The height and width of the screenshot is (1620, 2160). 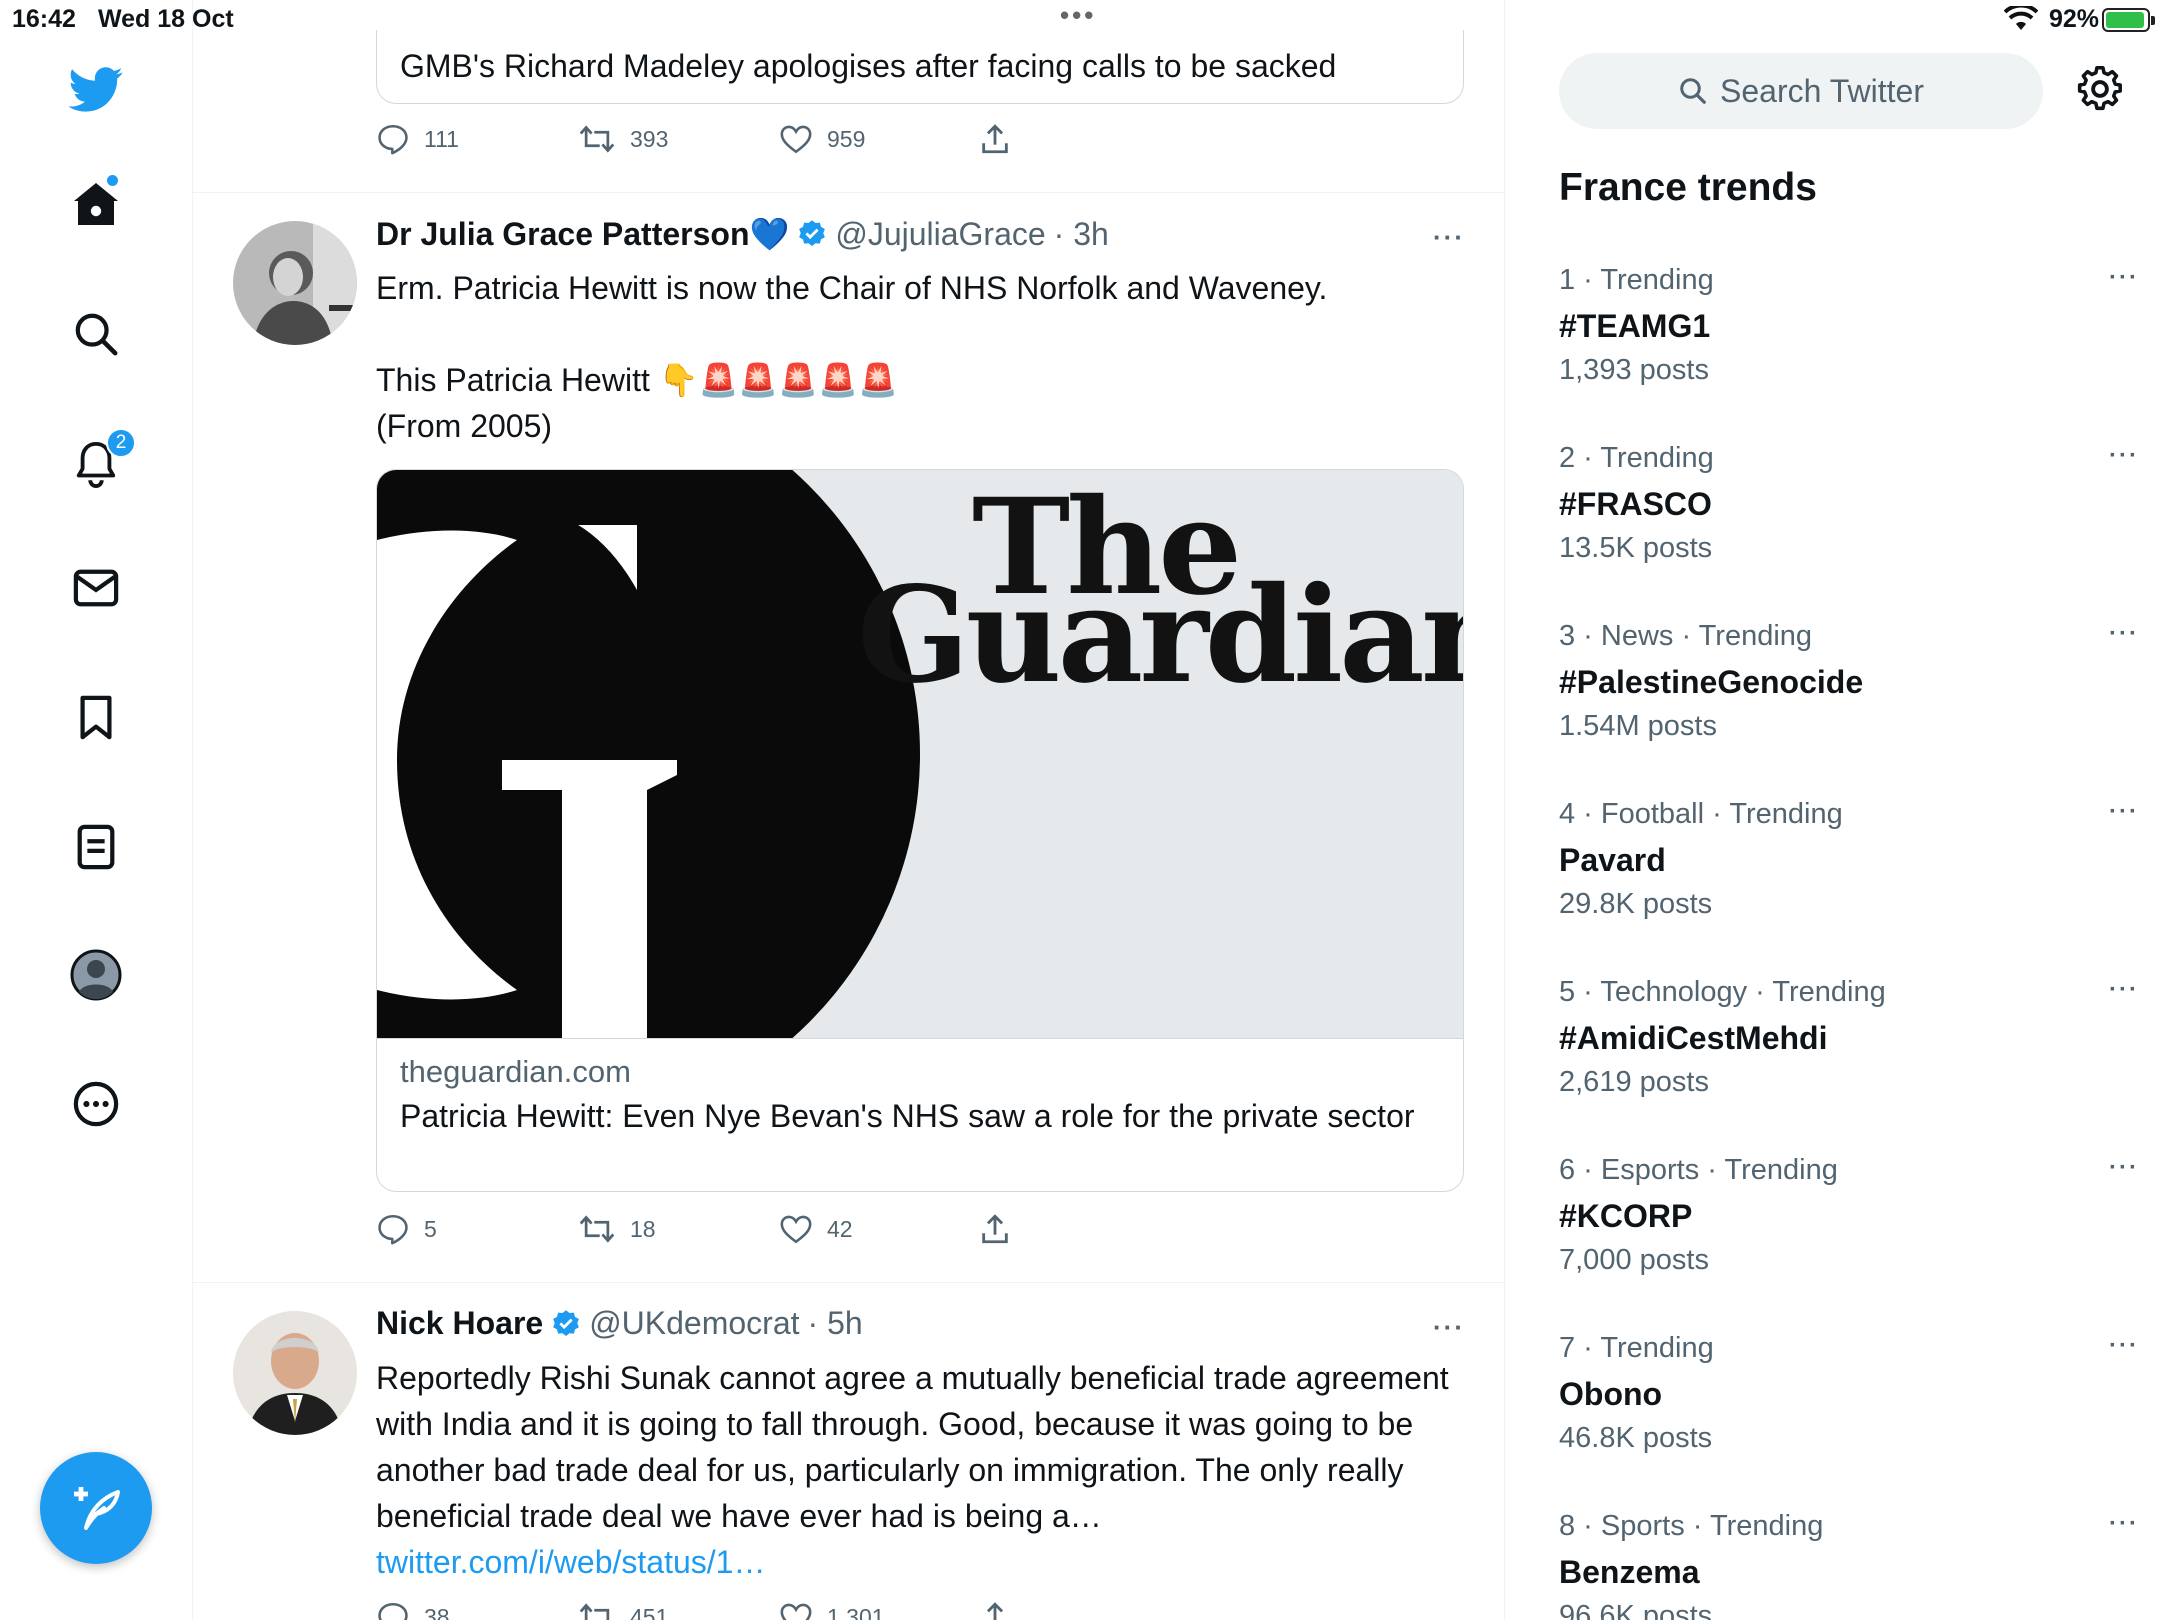 What do you see at coordinates (846, 138) in the screenshot?
I see `like-count: 959` at bounding box center [846, 138].